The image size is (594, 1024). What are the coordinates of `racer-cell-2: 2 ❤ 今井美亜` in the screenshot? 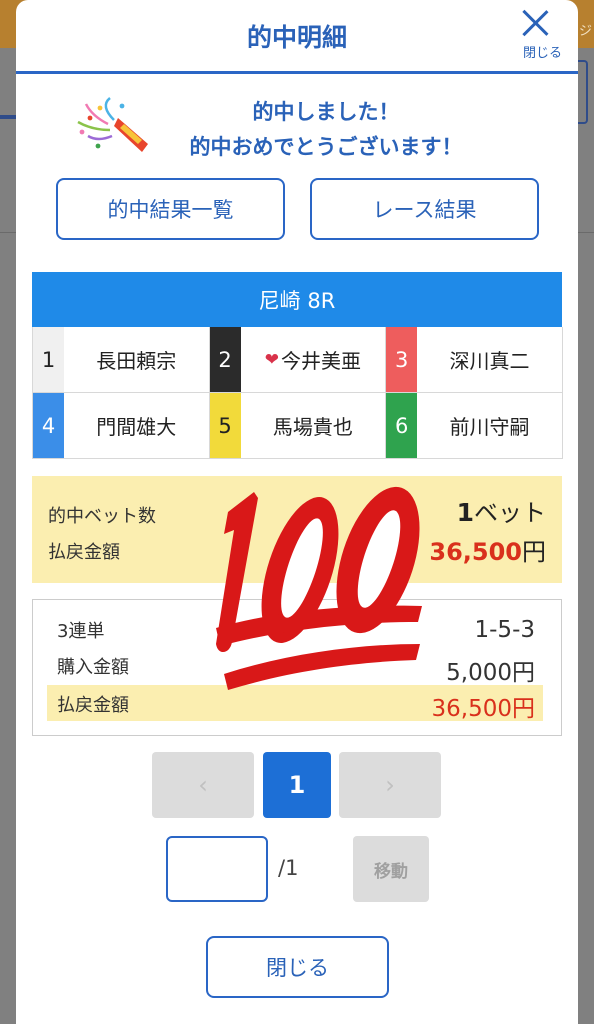 It's located at (298, 360).